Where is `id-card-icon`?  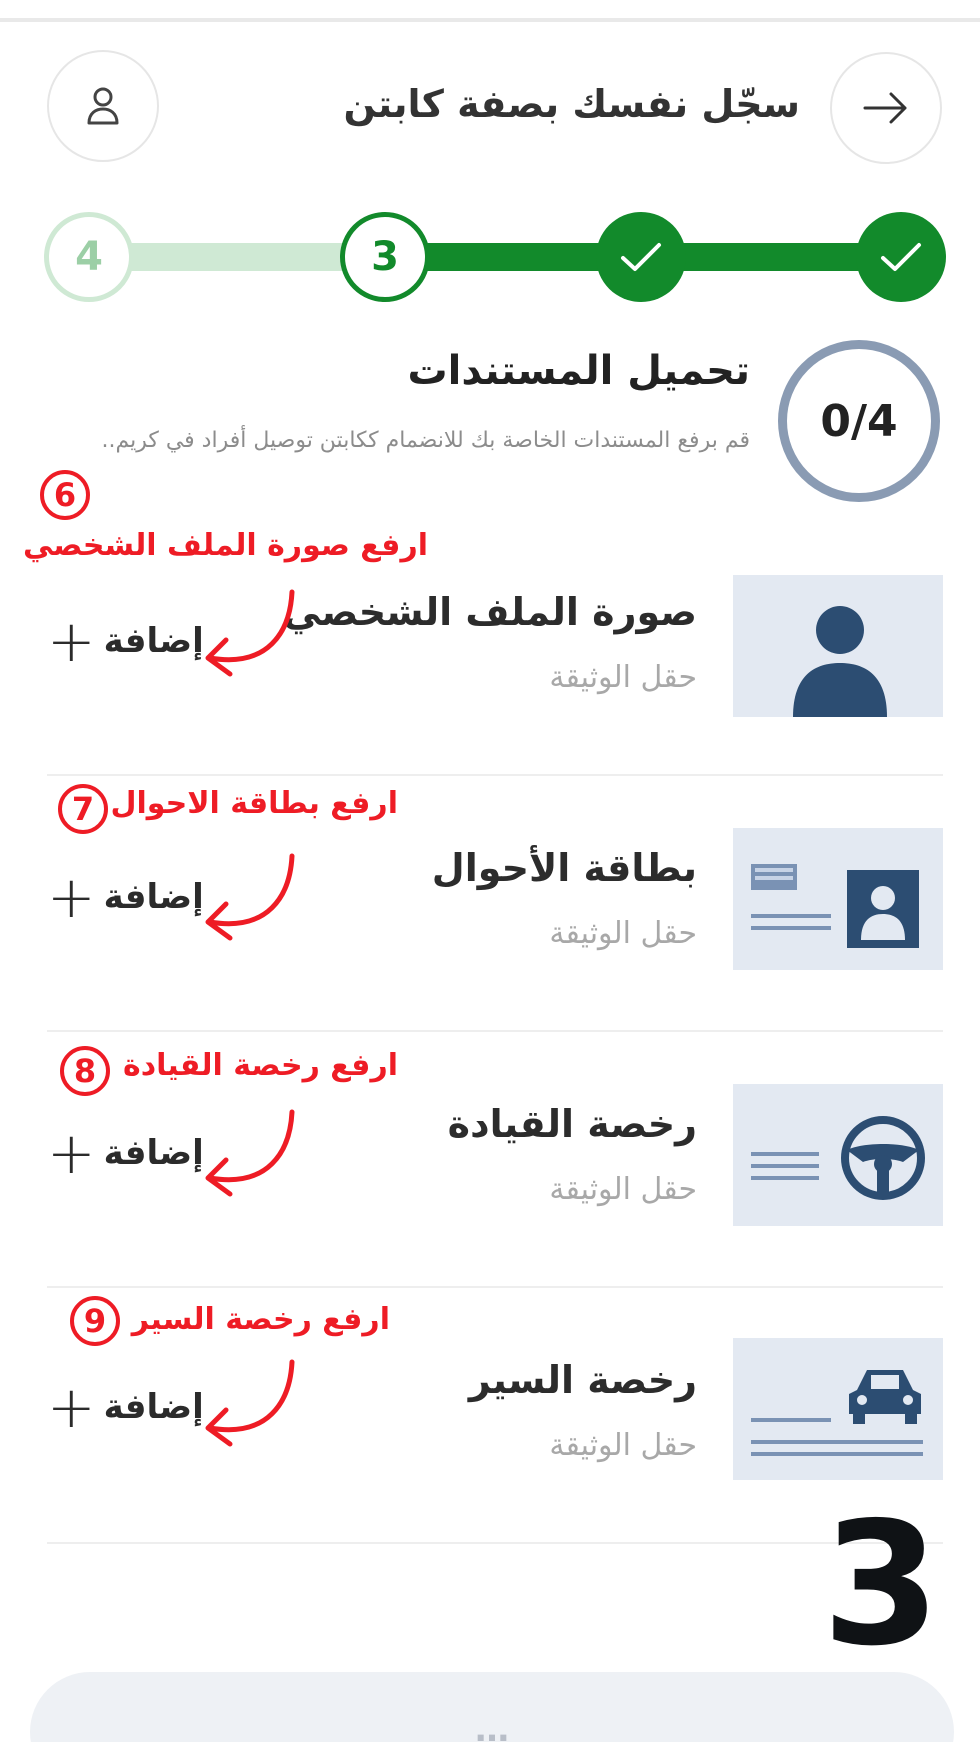
id-card-icon is located at coordinates (835, 906).